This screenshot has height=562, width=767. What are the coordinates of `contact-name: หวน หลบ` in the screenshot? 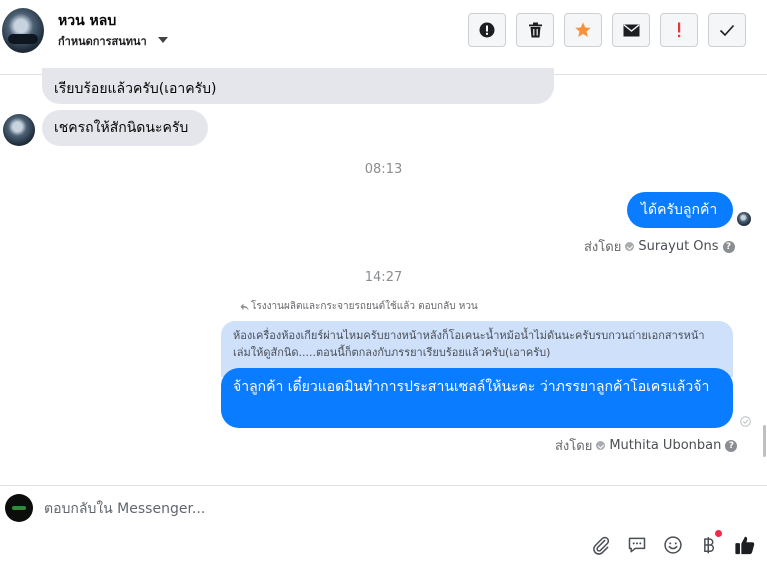 It's located at (87, 21).